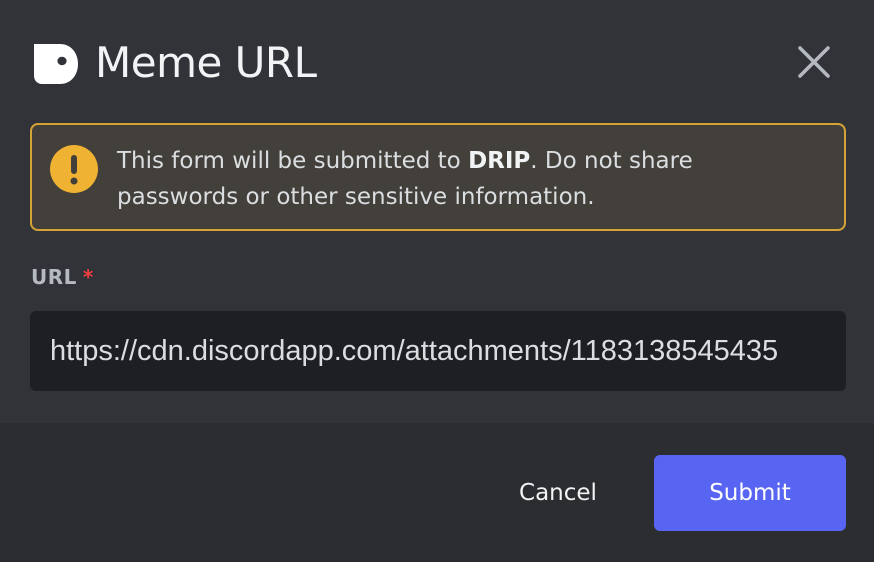  What do you see at coordinates (499, 161) in the screenshot?
I see `warning-app-name: DRIP` at bounding box center [499, 161].